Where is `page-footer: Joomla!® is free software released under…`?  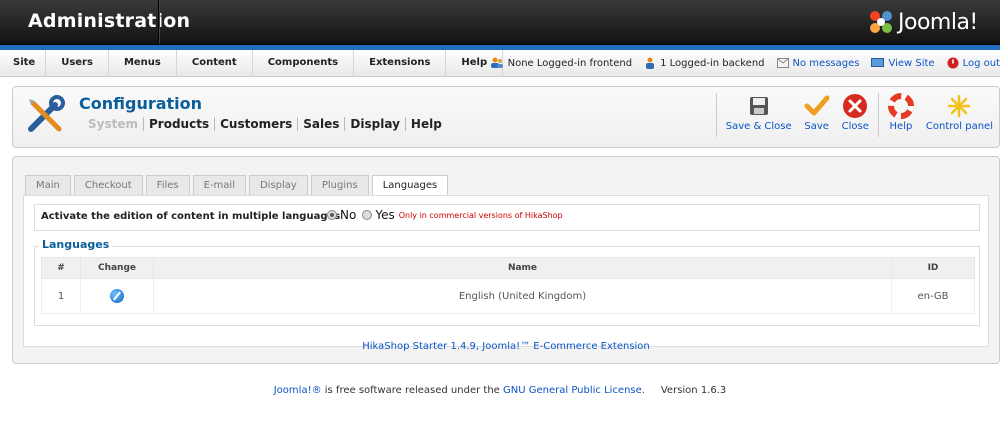
page-footer: Joomla!® is free software released under… is located at coordinates (500, 390).